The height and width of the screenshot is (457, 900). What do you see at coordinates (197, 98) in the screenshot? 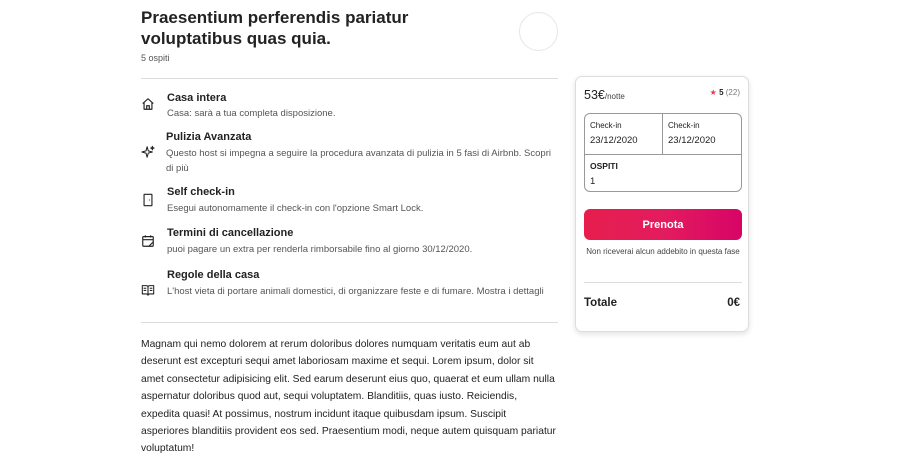
I see `feature-title: Casa intera` at bounding box center [197, 98].